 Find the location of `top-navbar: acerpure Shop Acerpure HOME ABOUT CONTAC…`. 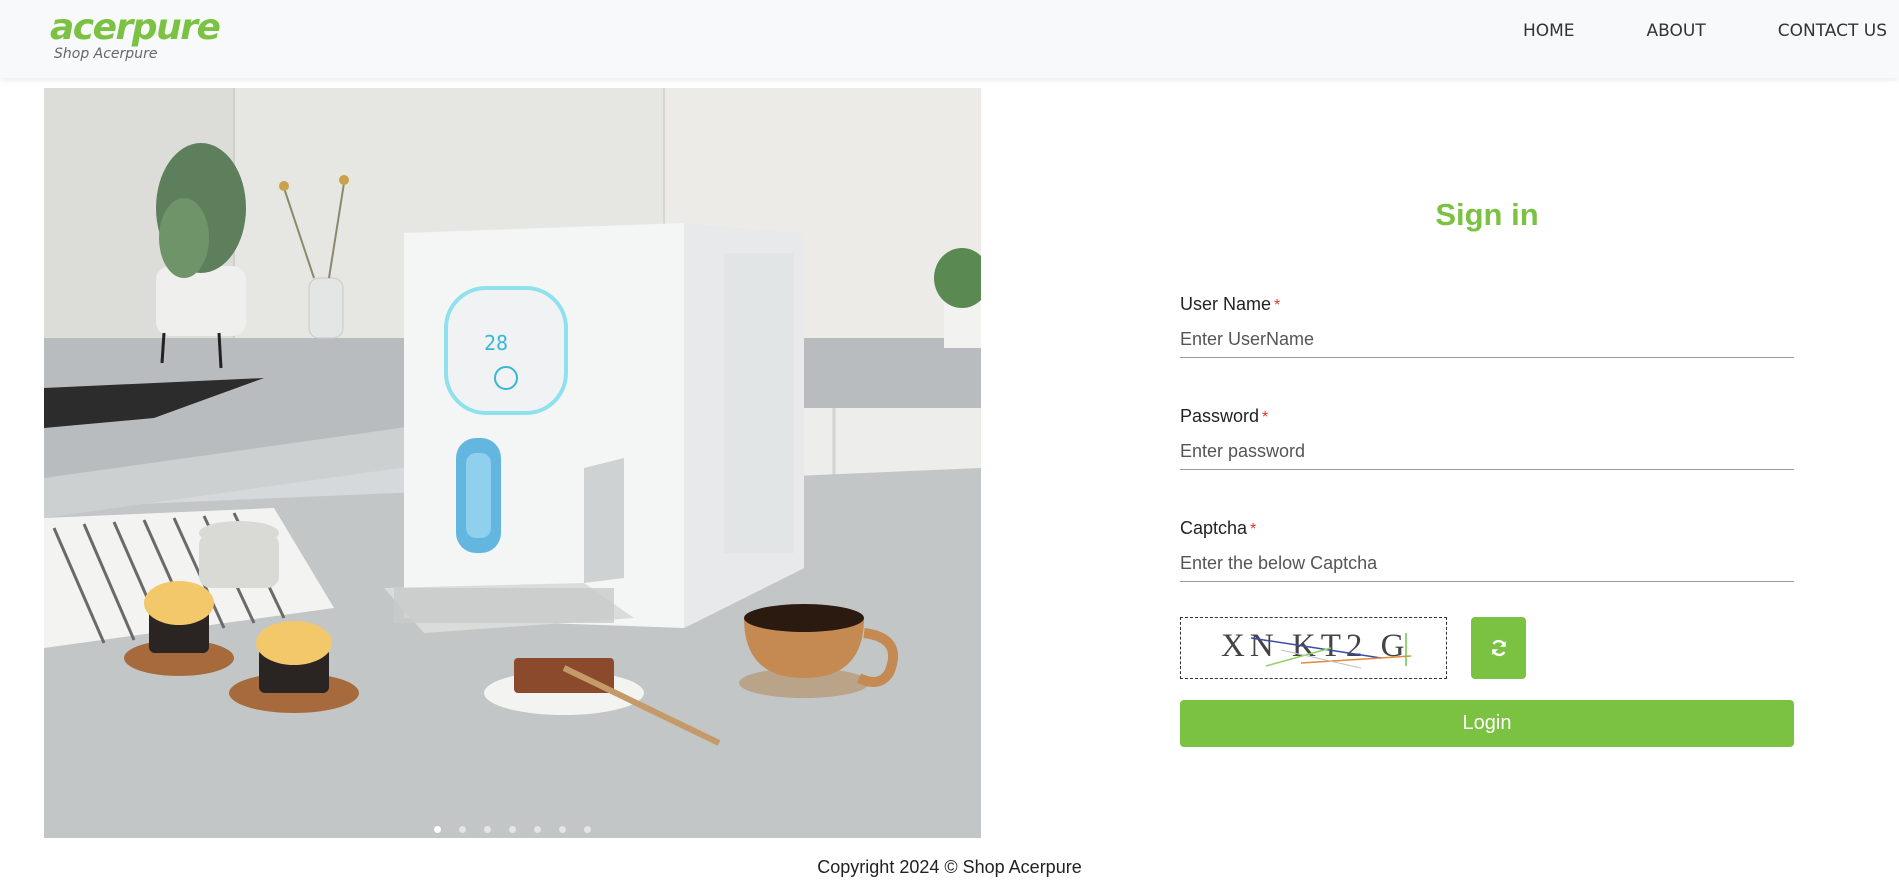

top-navbar: acerpure Shop Acerpure HOME ABOUT CONTAC… is located at coordinates (949, 39).